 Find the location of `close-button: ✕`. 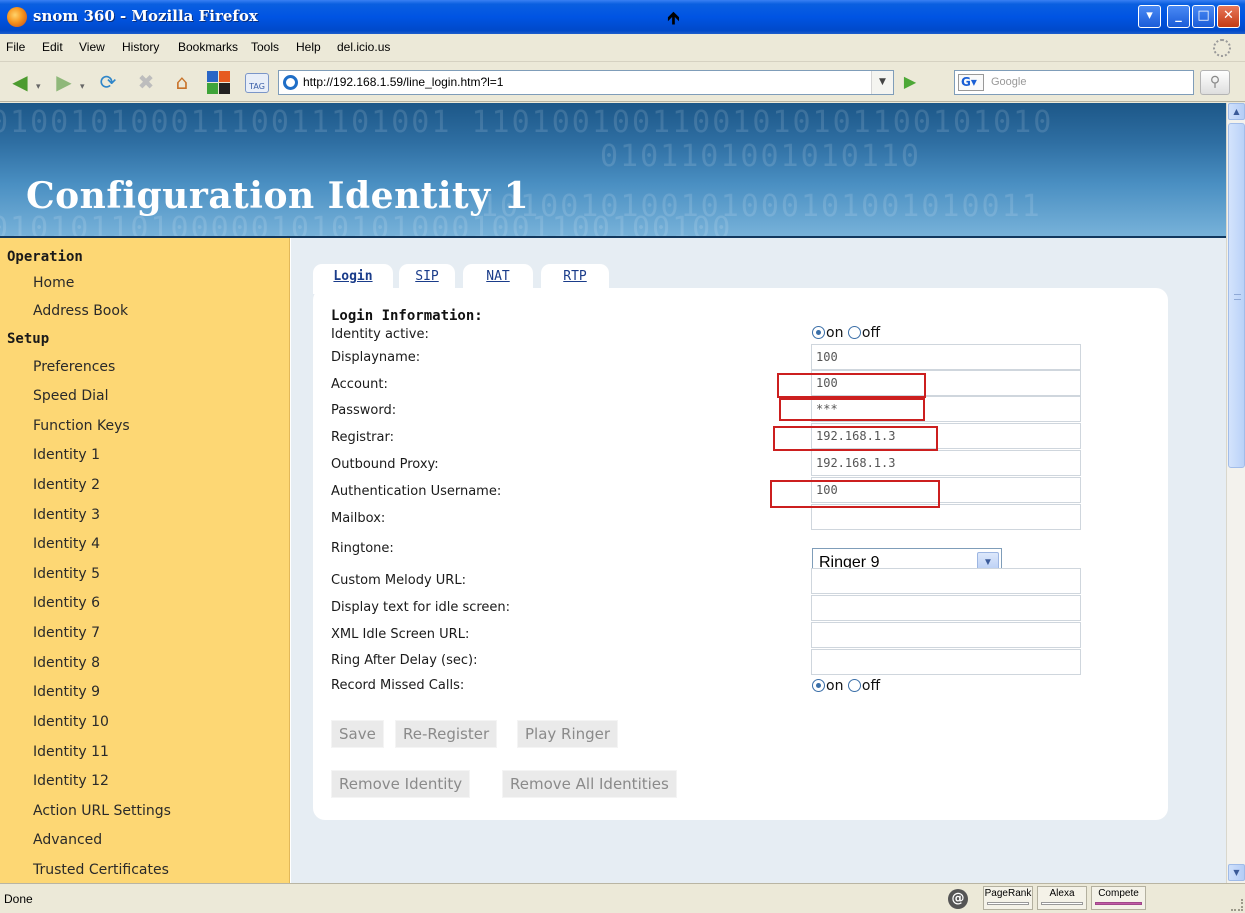

close-button: ✕ is located at coordinates (1228, 16).